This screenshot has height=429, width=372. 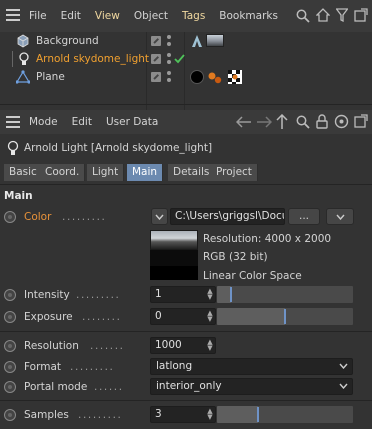 What do you see at coordinates (46, 415) in the screenshot?
I see `param-label: Samples` at bounding box center [46, 415].